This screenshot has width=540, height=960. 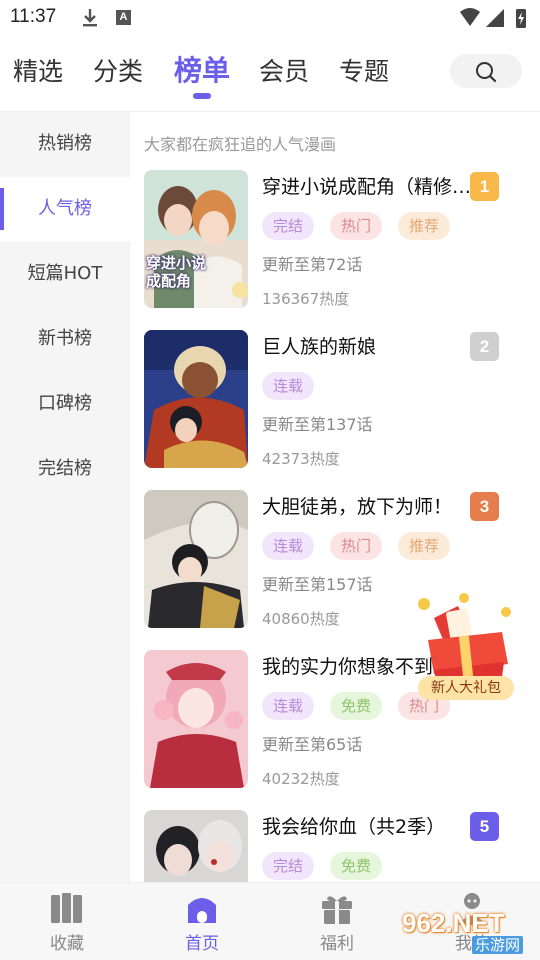 I want to click on heat-count: 136367热度, so click(x=306, y=299).